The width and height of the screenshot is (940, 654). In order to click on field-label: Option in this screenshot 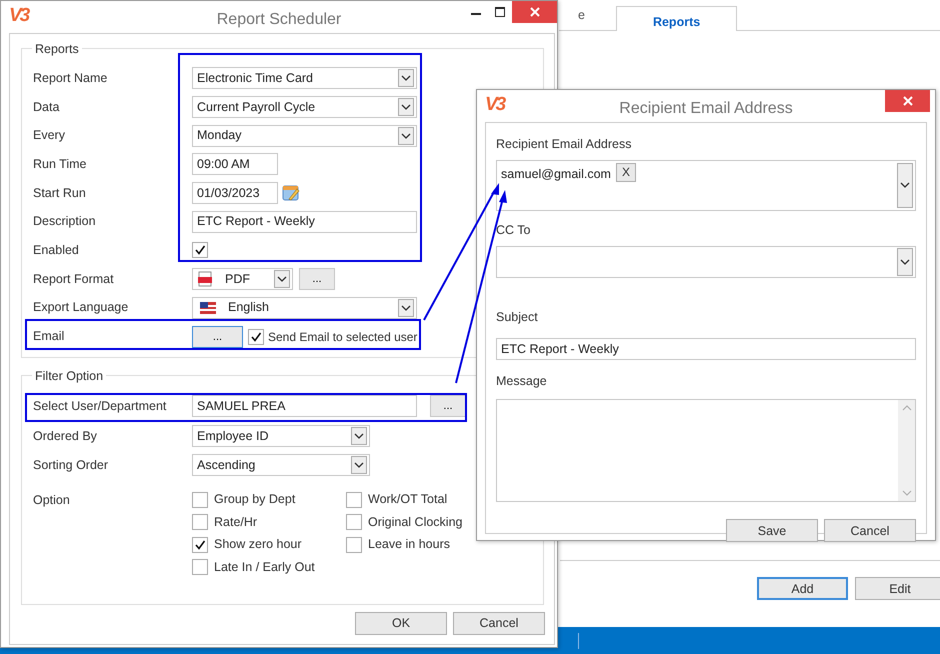, I will do `click(52, 501)`.